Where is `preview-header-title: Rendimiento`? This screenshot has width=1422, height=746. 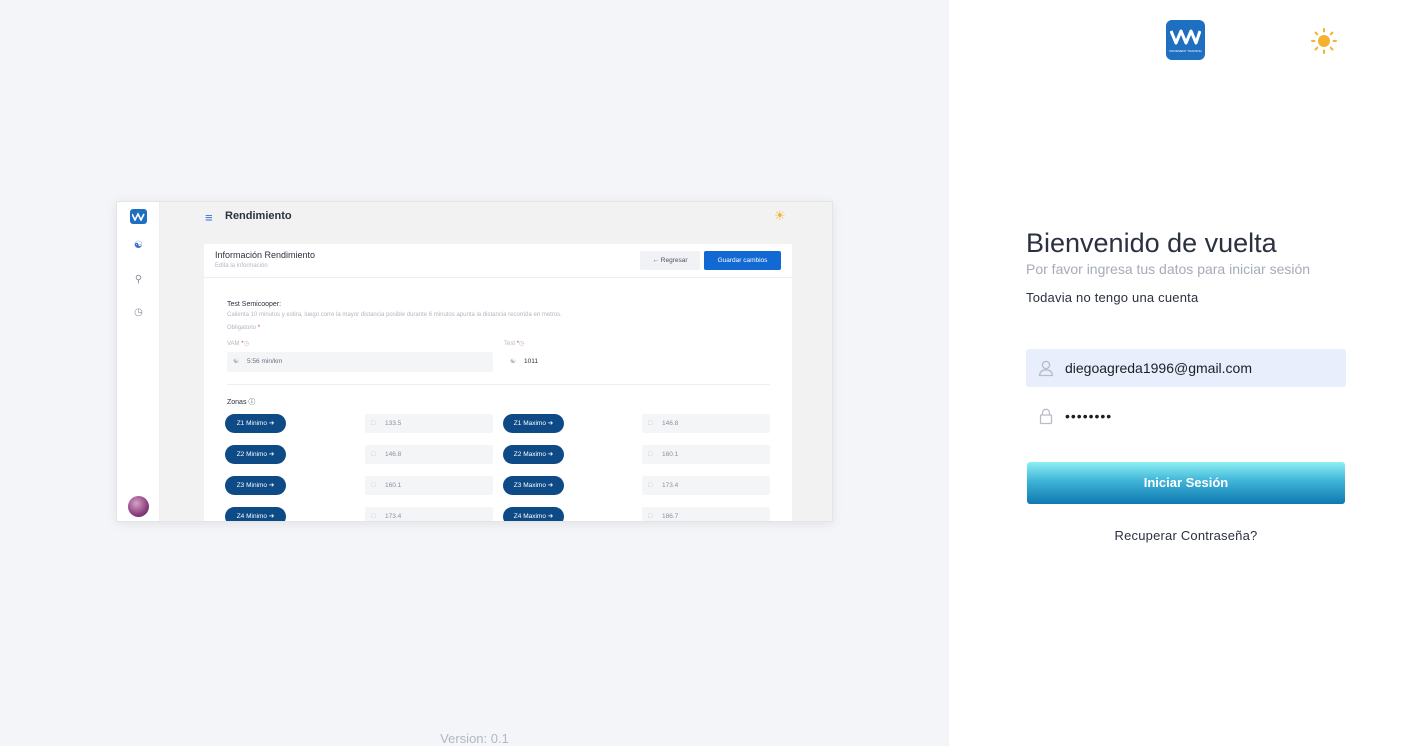 preview-header-title: Rendimiento is located at coordinates (258, 216).